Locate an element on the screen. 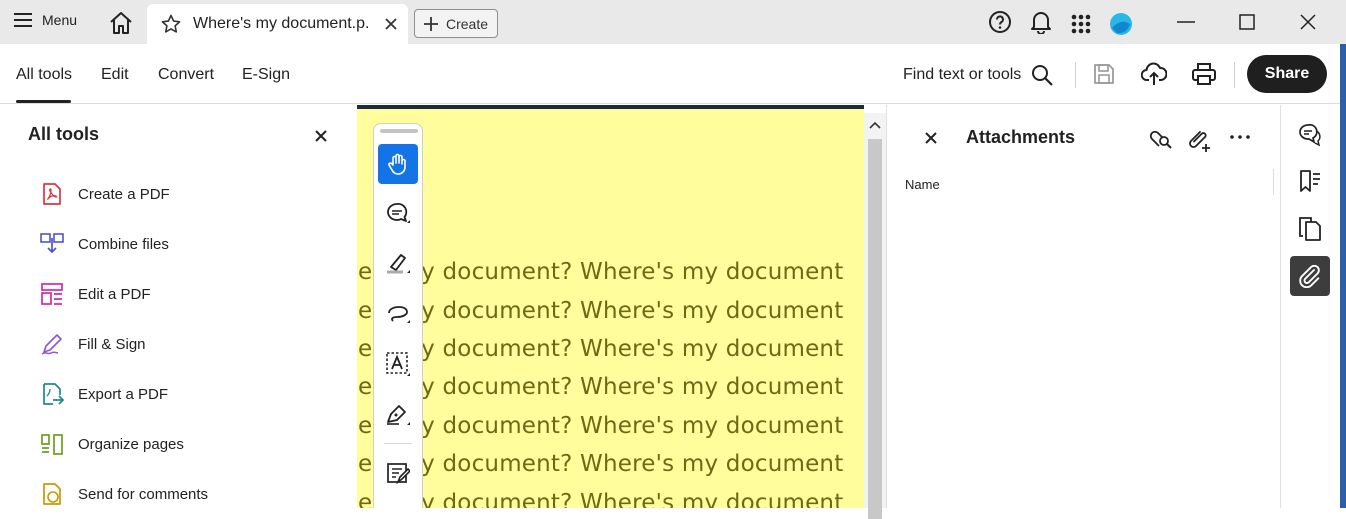  comments-icon is located at coordinates (1310, 135).